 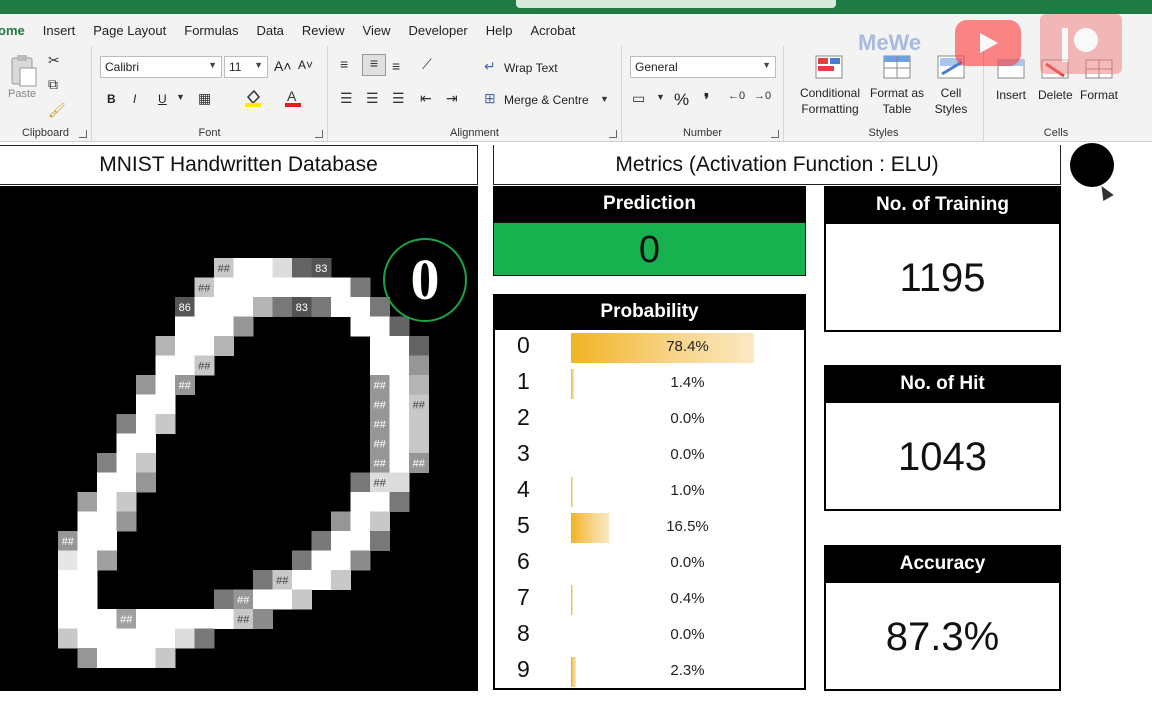 I want to click on format-painter-icon: 🖌, so click(x=57, y=110).